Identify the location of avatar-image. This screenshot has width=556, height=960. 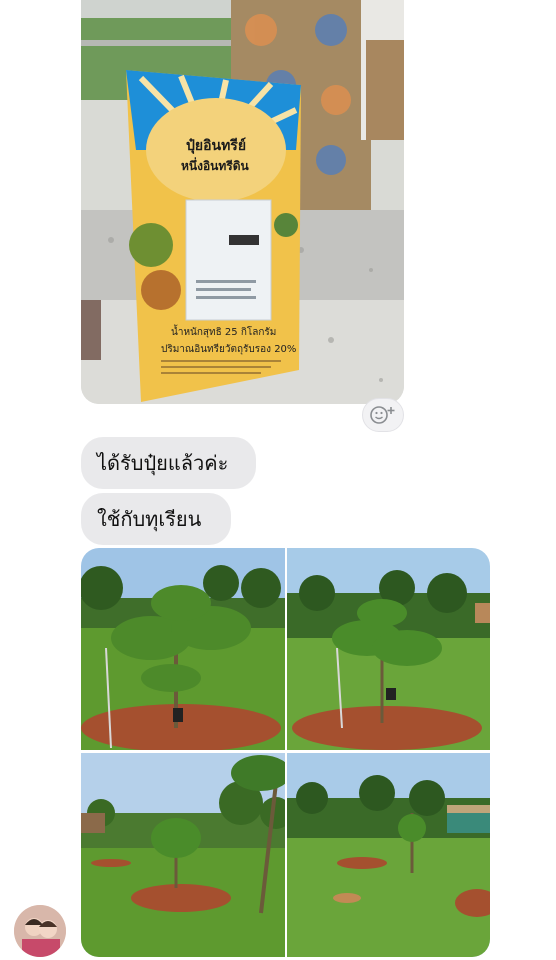
(40, 931).